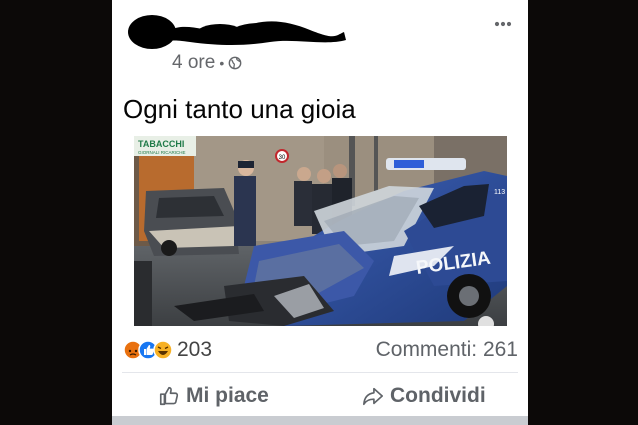 Image resolution: width=638 pixels, height=425 pixels. I want to click on like-button: Mi piace, so click(213, 396).